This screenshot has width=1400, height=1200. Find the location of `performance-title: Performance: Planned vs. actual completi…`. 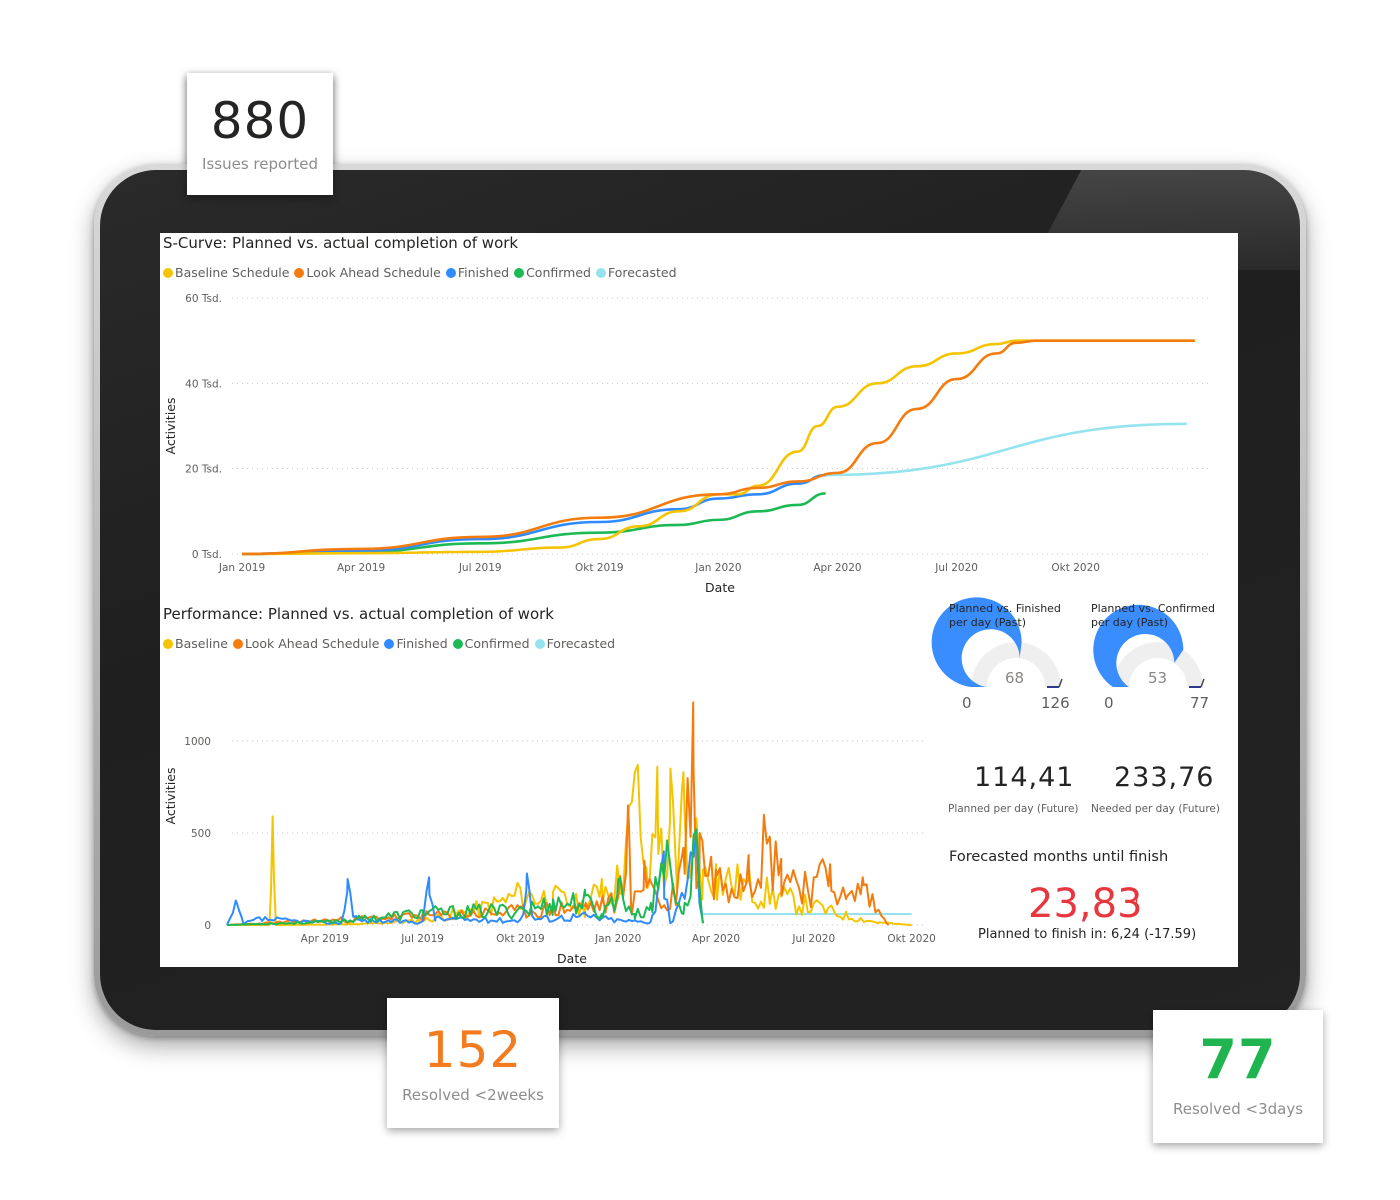

performance-title: Performance: Planned vs. actual completi… is located at coordinates (358, 614).